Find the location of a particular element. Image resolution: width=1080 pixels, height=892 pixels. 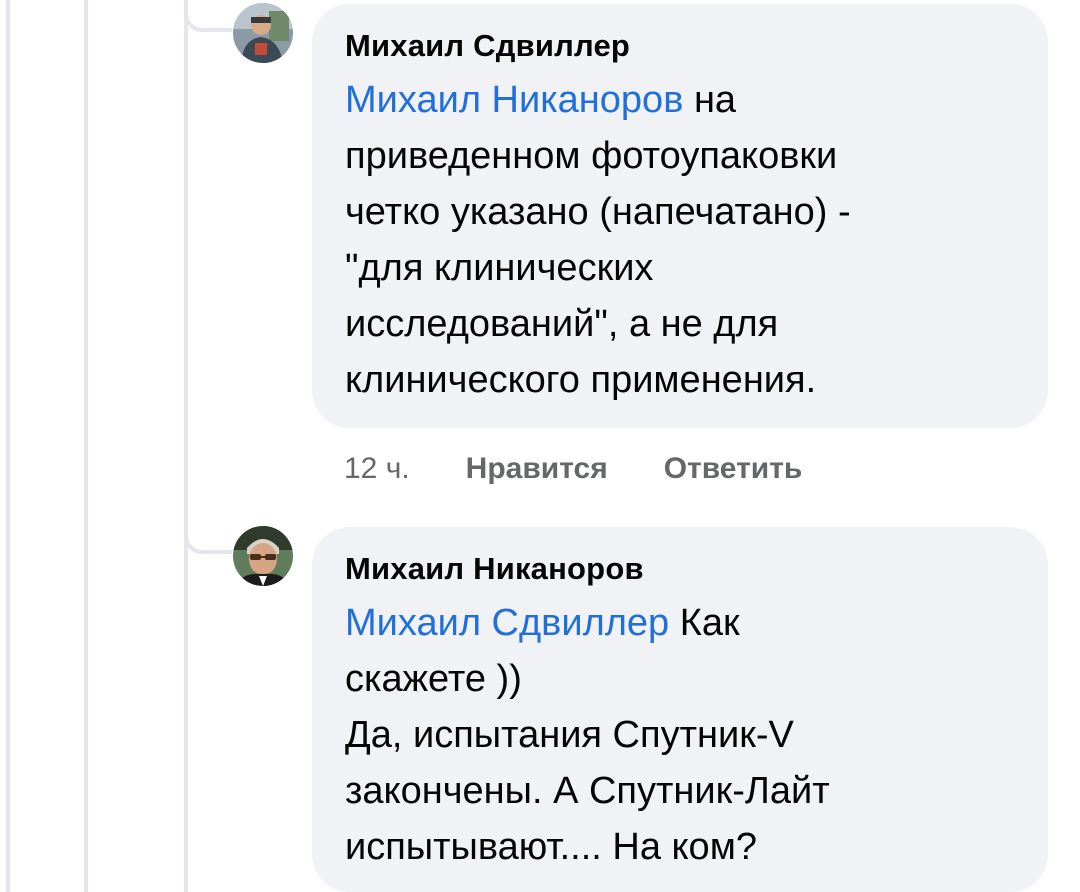

comment-actions: 12 ч. Нравится Ответить is located at coordinates (573, 469).